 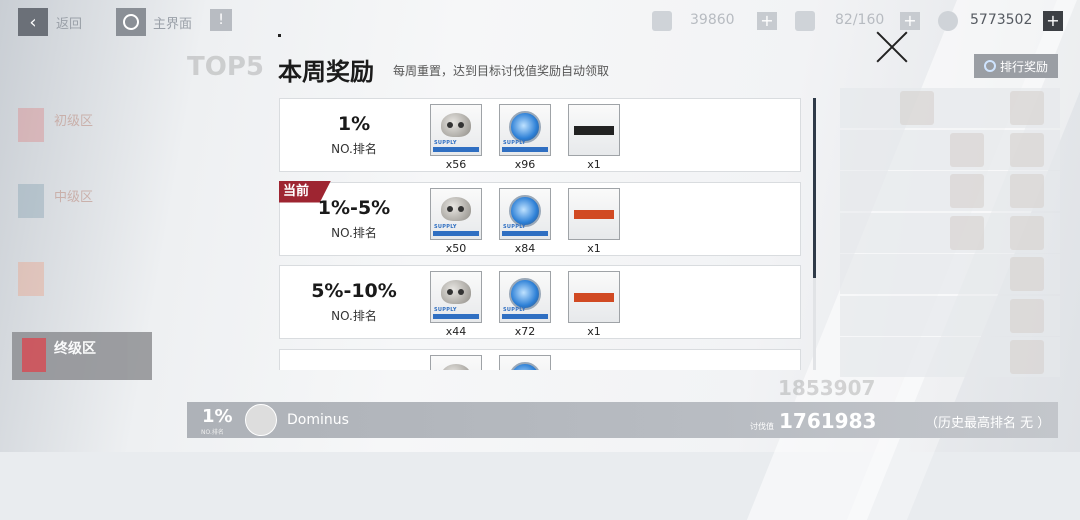 I want to click on player-name: Dominus, so click(x=318, y=420).